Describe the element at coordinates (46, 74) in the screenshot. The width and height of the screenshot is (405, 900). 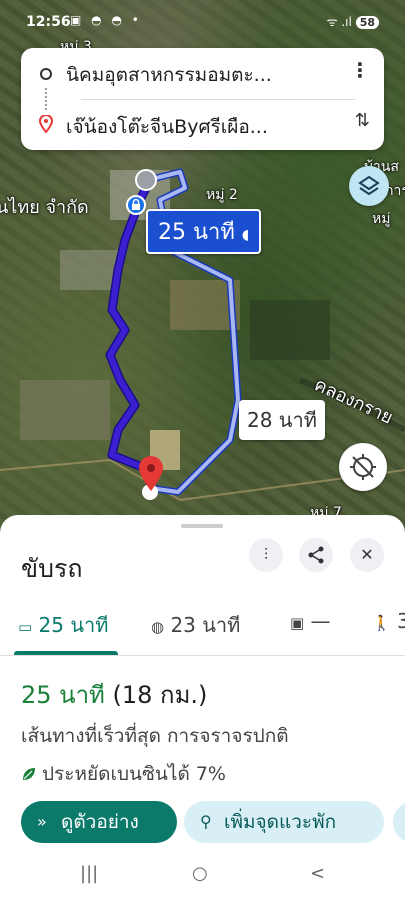
I see `origin-icon` at that location.